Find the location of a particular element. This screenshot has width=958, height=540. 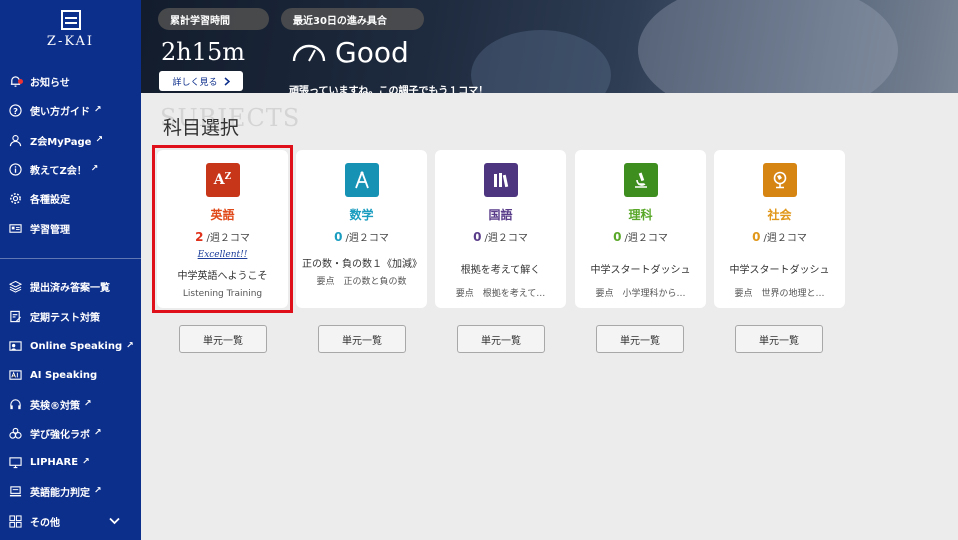

sidebar-item-eiken: 英検®対策 ↗ is located at coordinates (71, 404).